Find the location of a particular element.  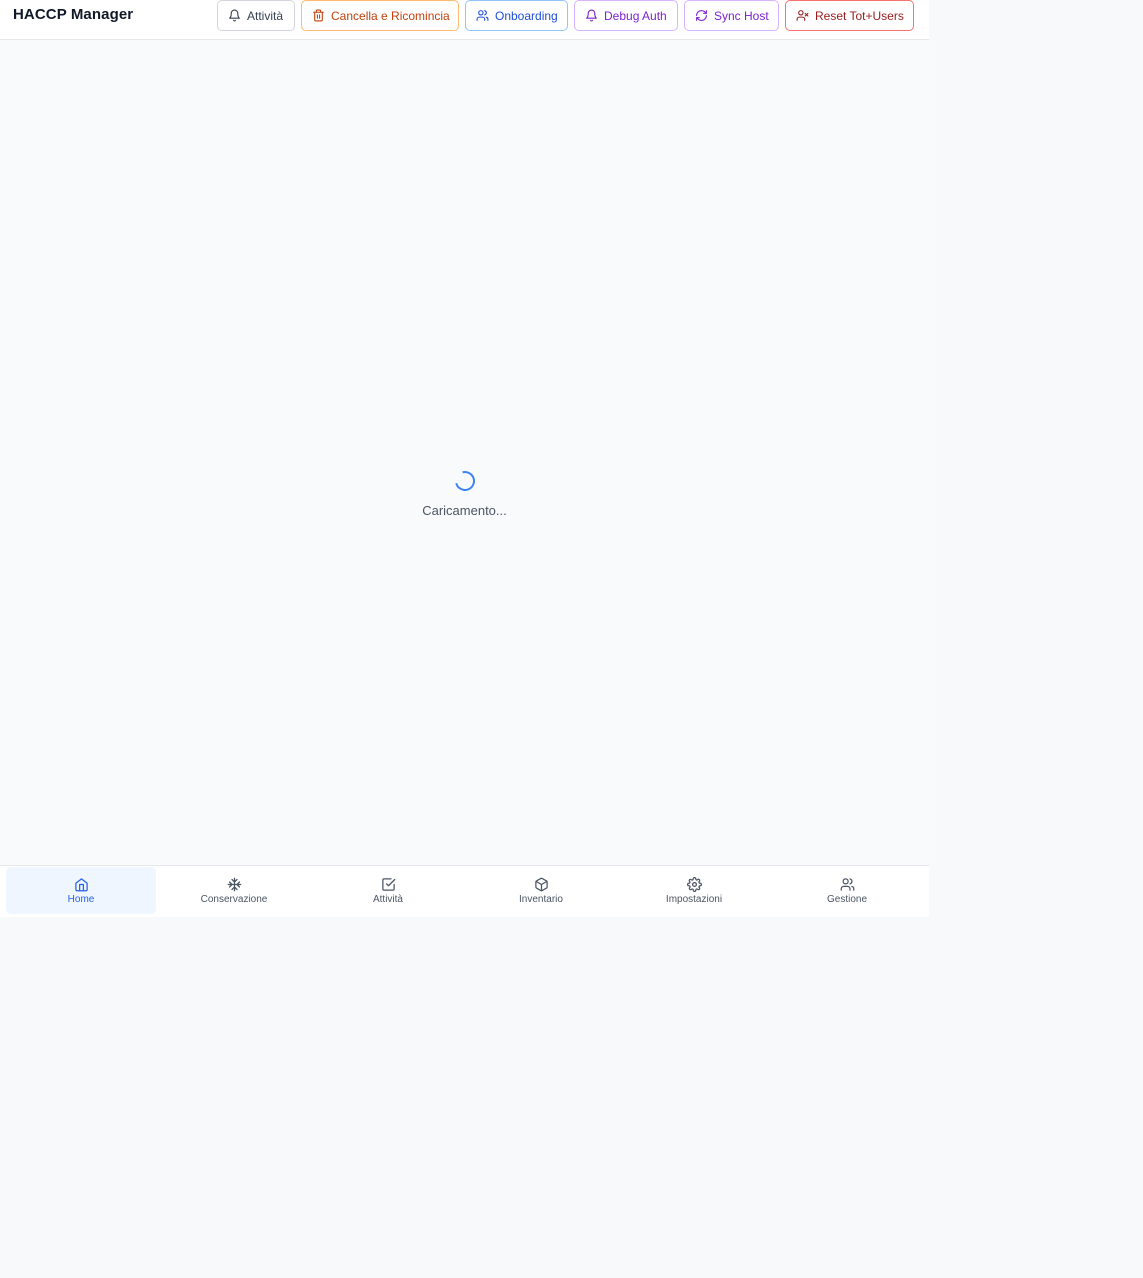

snowflake-icon is located at coordinates (234, 884).